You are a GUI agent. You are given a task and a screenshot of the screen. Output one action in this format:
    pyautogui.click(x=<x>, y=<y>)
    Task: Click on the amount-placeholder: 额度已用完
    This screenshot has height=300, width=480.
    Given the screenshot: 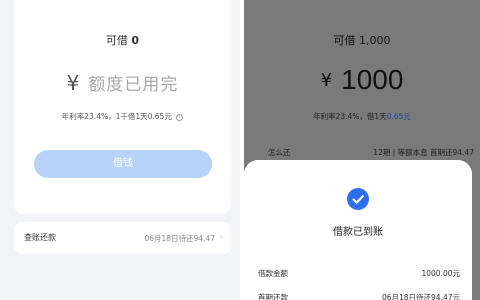 What is the action you would take?
    pyautogui.click(x=133, y=85)
    